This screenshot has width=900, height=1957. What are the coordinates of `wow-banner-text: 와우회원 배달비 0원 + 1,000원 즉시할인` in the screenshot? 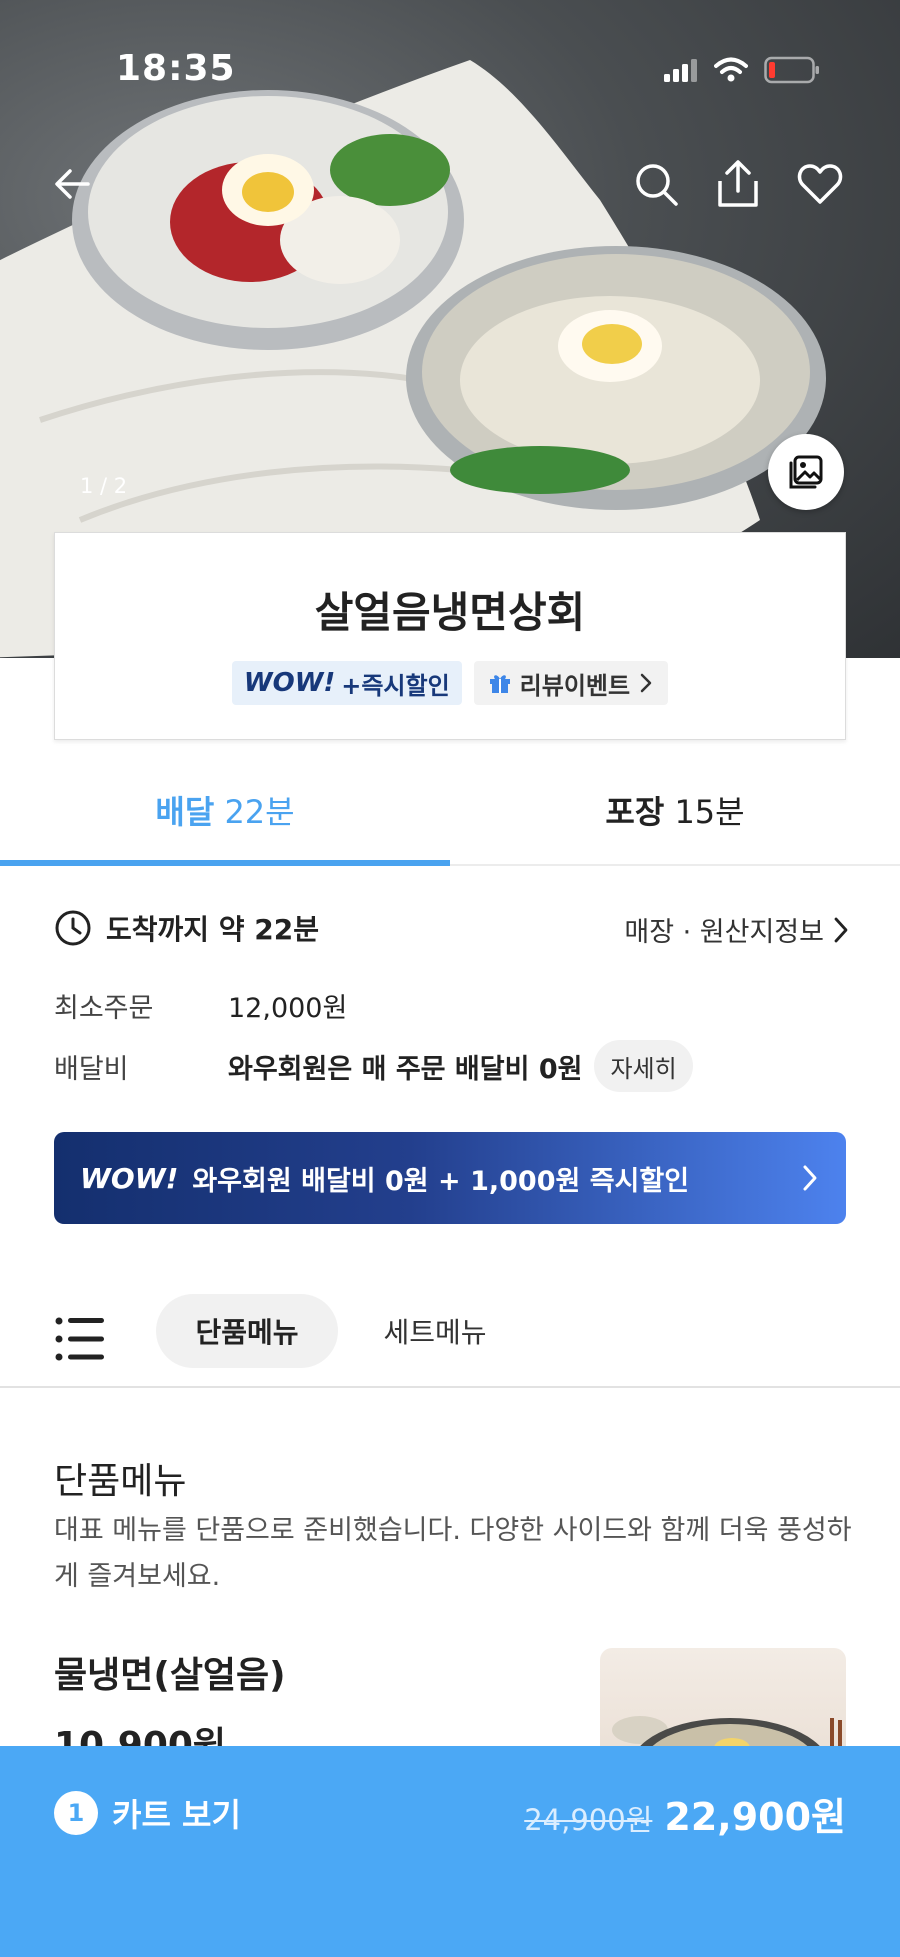 It's located at (441, 1181).